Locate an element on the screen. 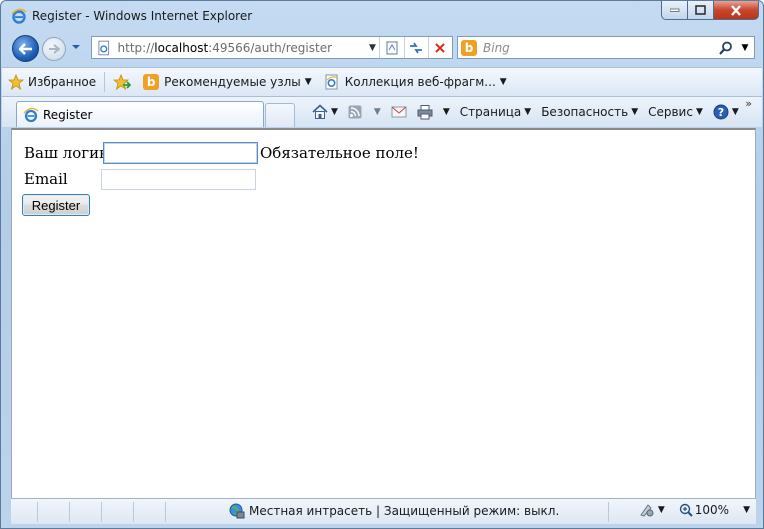  arrow-right-icon is located at coordinates (54, 49).